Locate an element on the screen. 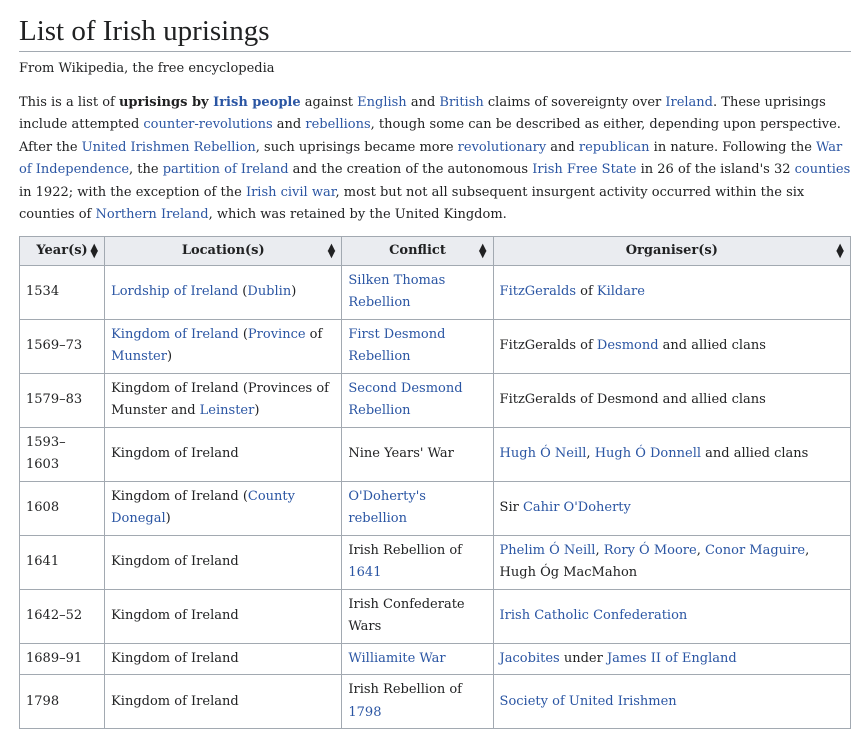 The height and width of the screenshot is (729, 862). text-run: Irish Confederate Wars is located at coordinates (406, 615).